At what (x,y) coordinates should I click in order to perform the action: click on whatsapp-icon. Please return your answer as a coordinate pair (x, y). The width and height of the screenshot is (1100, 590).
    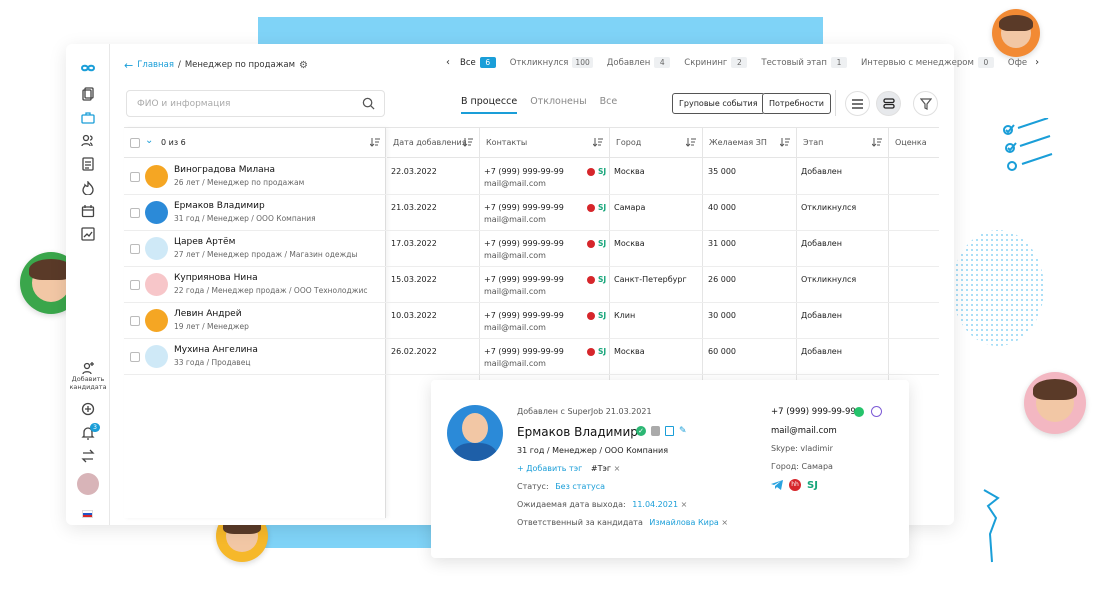
    Looking at the image, I should click on (859, 412).